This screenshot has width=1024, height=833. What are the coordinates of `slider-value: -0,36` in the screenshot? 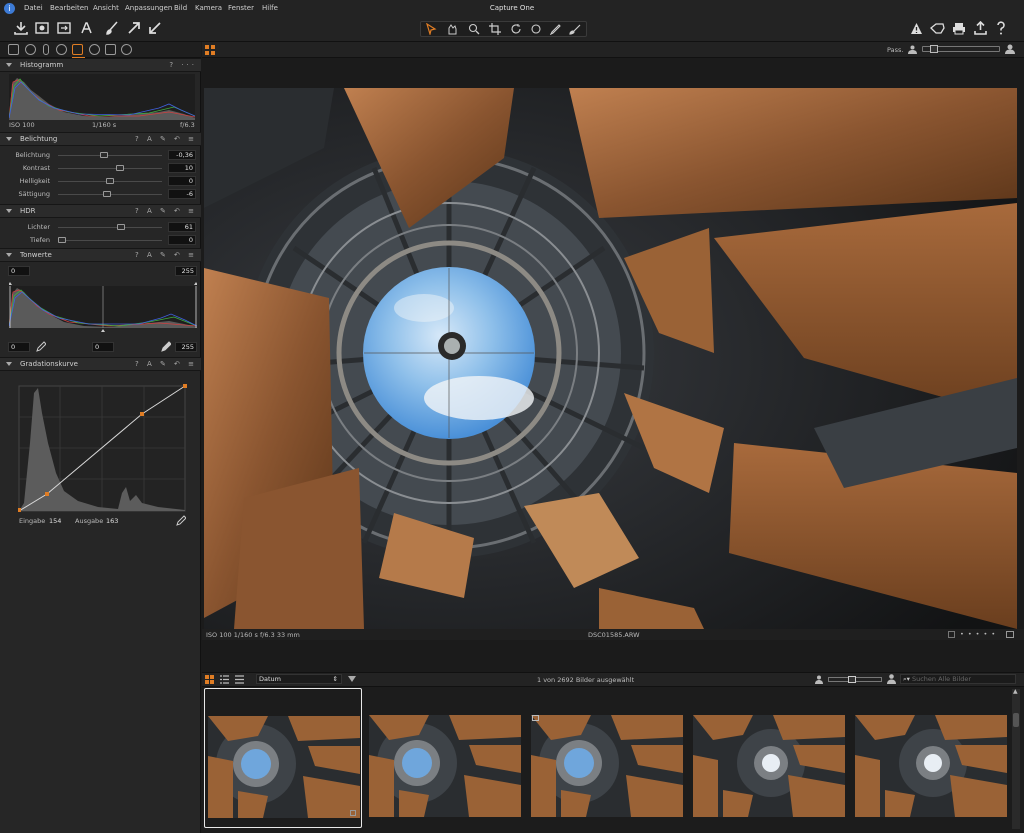 It's located at (182, 155).